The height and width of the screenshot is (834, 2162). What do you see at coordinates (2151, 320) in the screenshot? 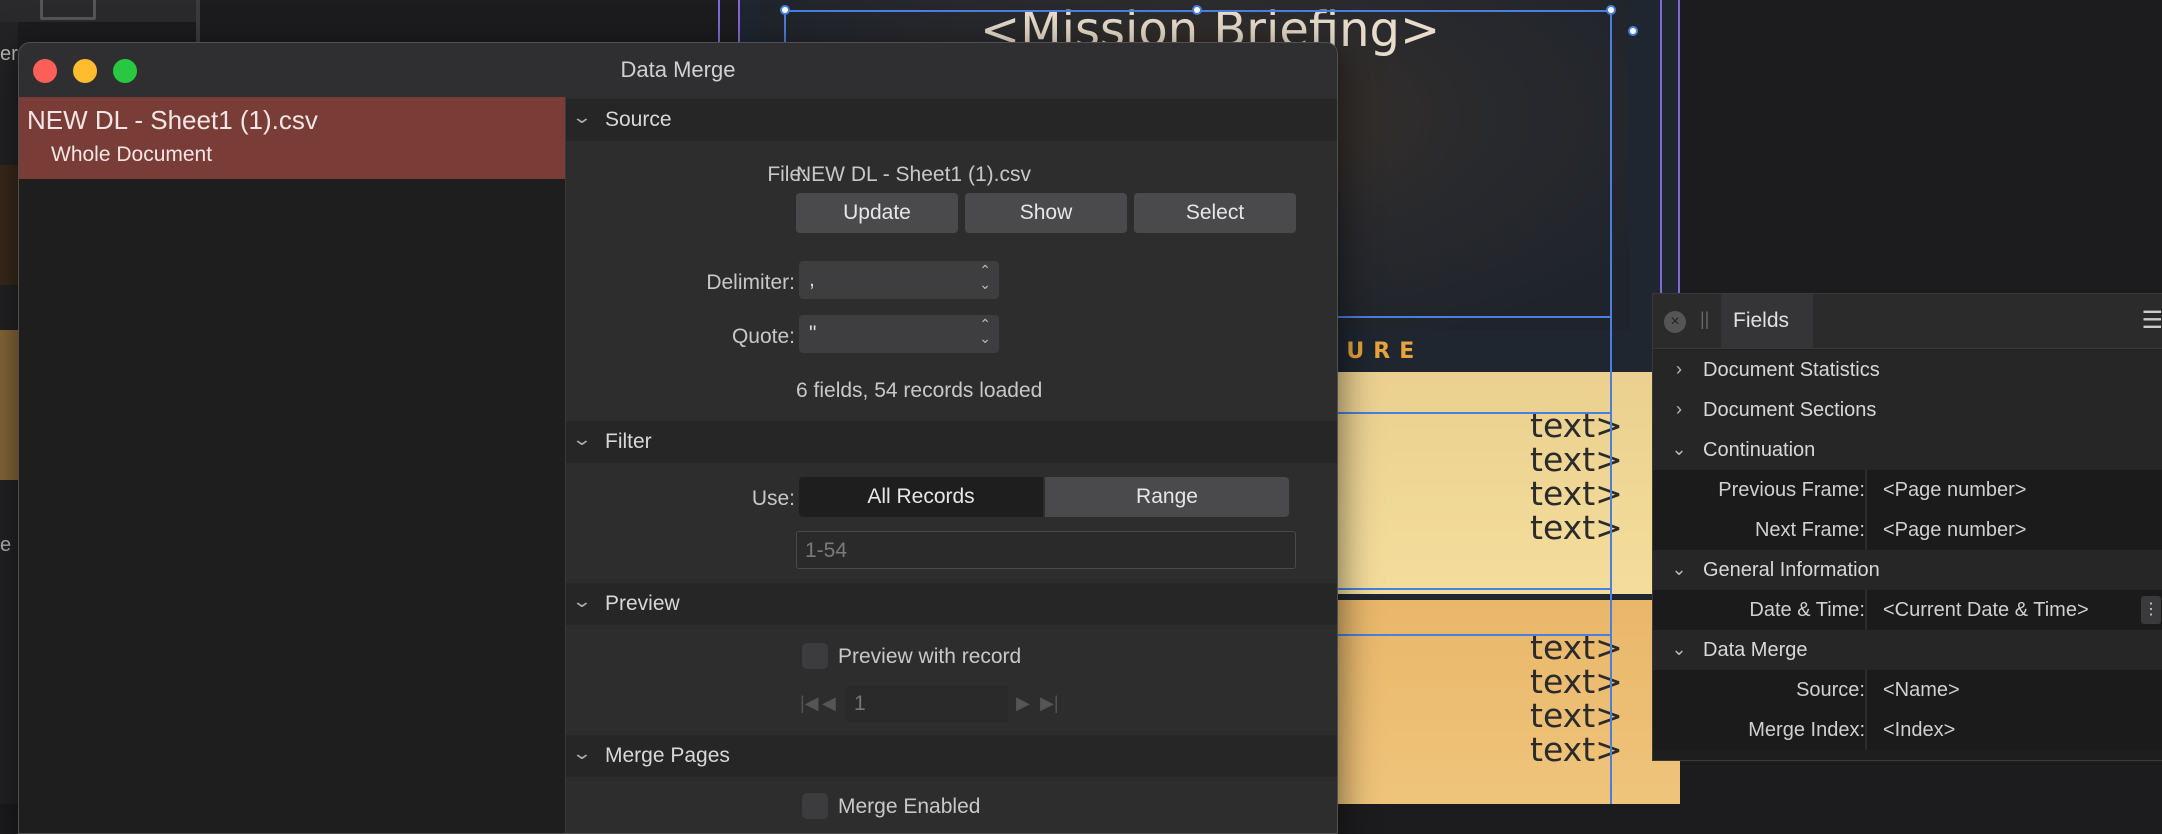
I see `menu-icon: ☰` at bounding box center [2151, 320].